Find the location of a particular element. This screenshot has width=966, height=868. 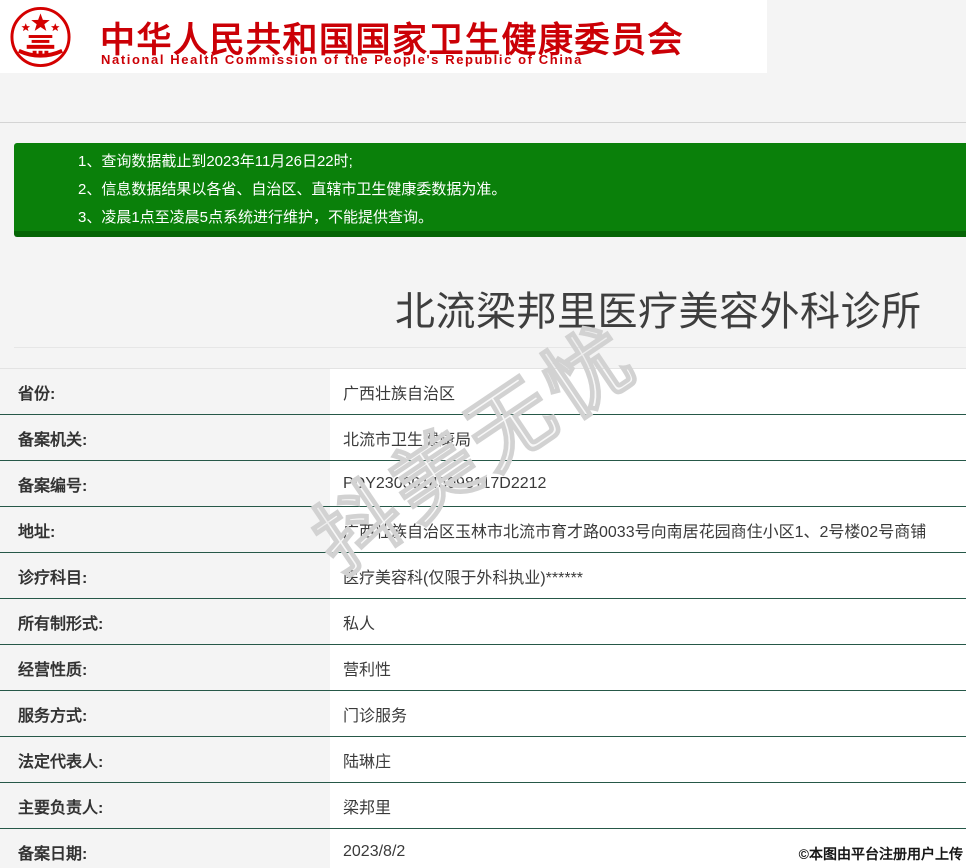

record-row: 所有制形式: 私人 is located at coordinates (483, 622).